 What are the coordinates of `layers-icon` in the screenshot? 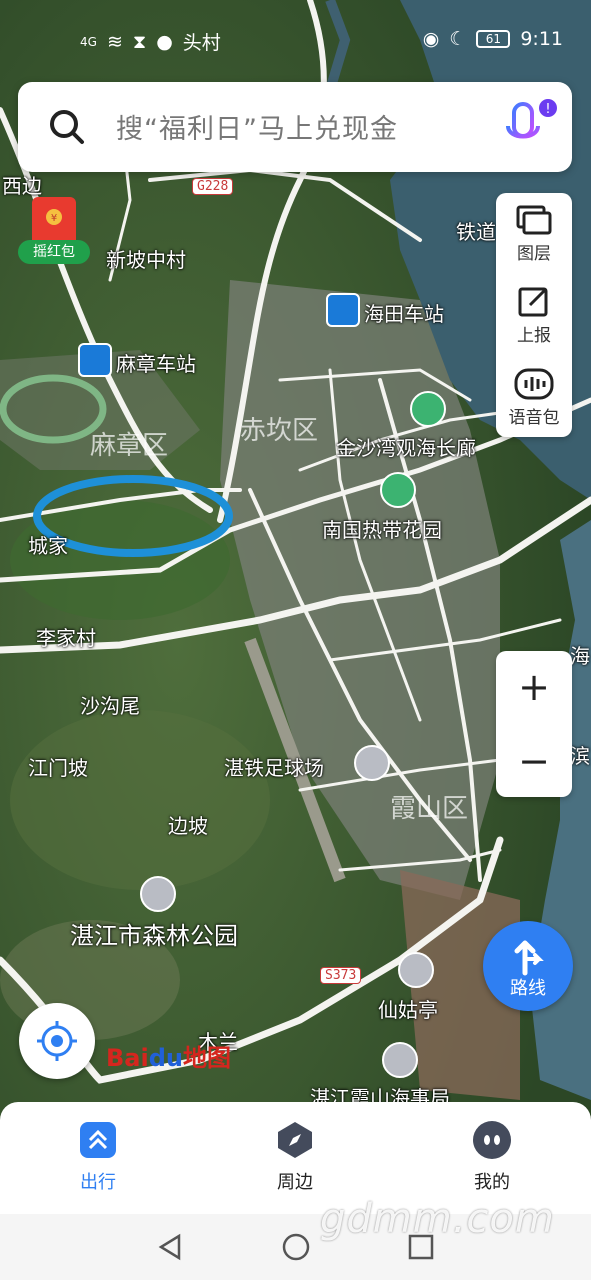 It's located at (534, 220).